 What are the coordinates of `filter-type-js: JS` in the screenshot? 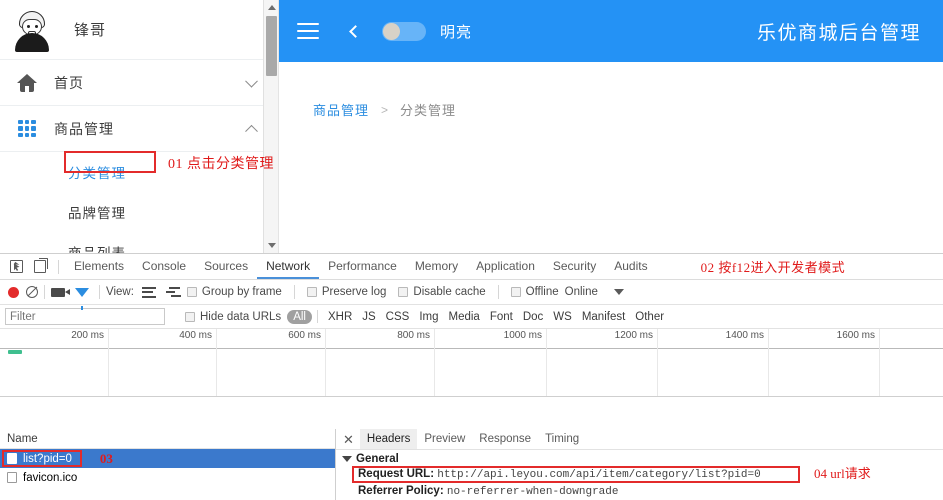 It's located at (368, 317).